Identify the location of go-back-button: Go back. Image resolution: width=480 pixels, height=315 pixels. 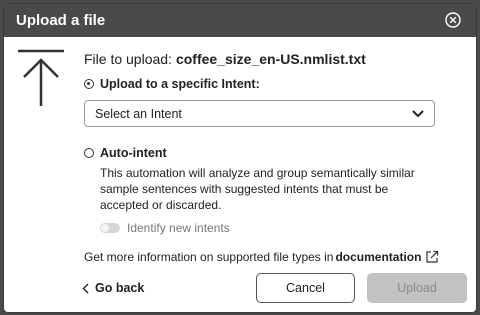
(113, 288).